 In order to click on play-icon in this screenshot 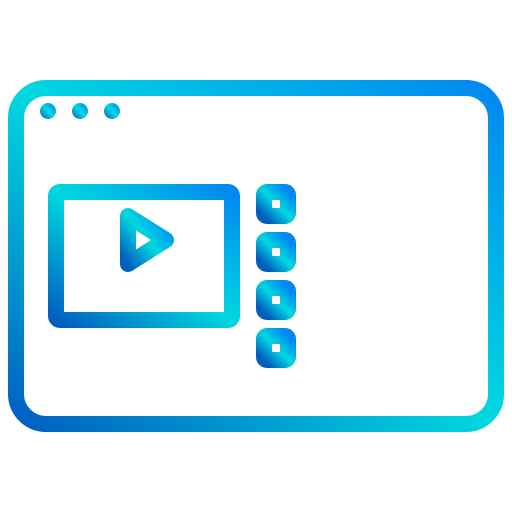, I will do `click(147, 240)`.